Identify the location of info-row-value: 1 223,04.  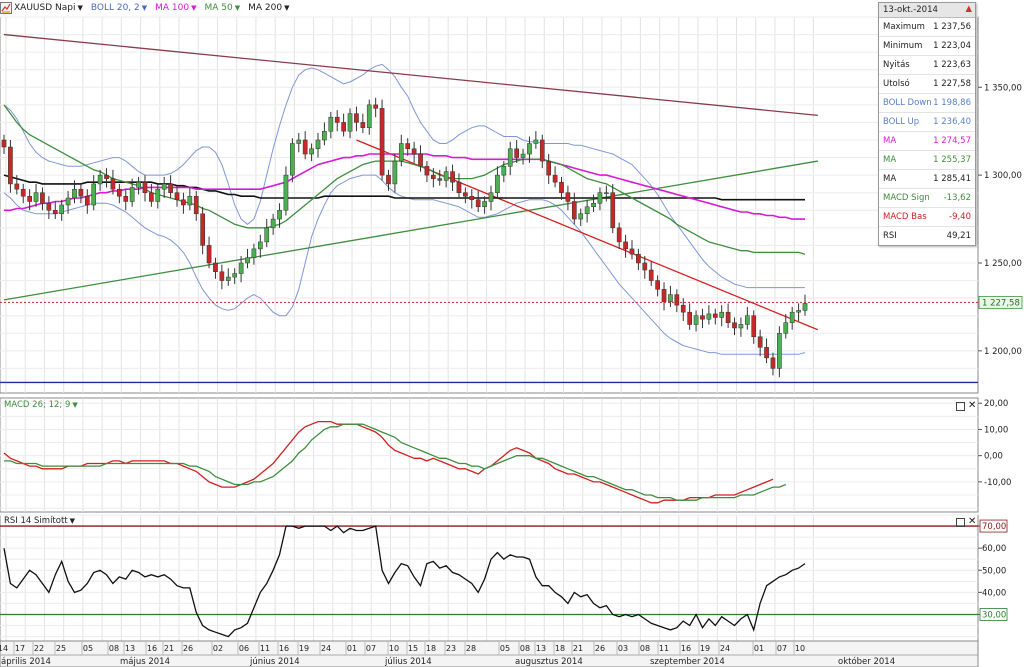
(952, 46).